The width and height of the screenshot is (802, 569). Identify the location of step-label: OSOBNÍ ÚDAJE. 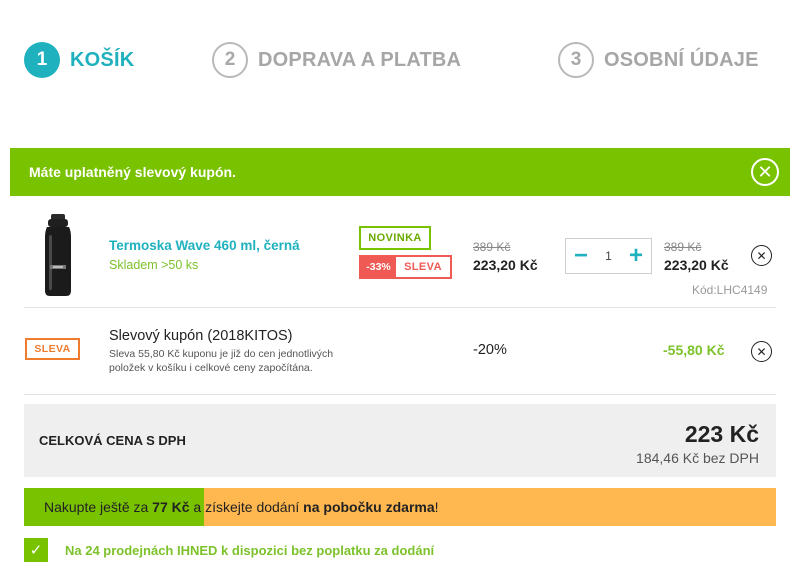
(681, 59).